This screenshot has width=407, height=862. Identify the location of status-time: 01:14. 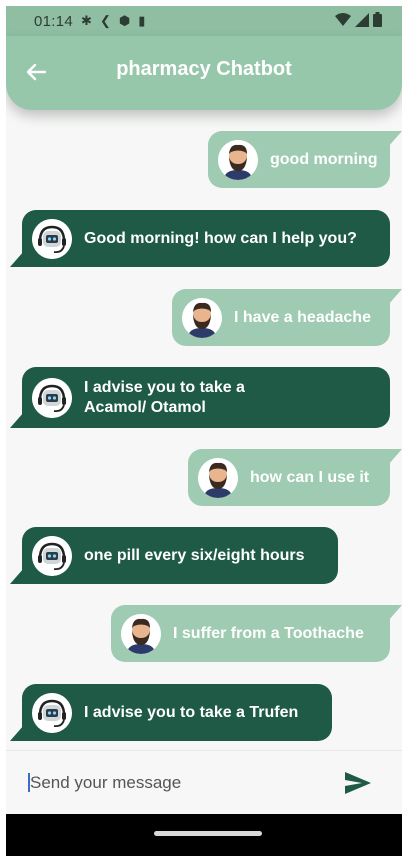
(54, 21).